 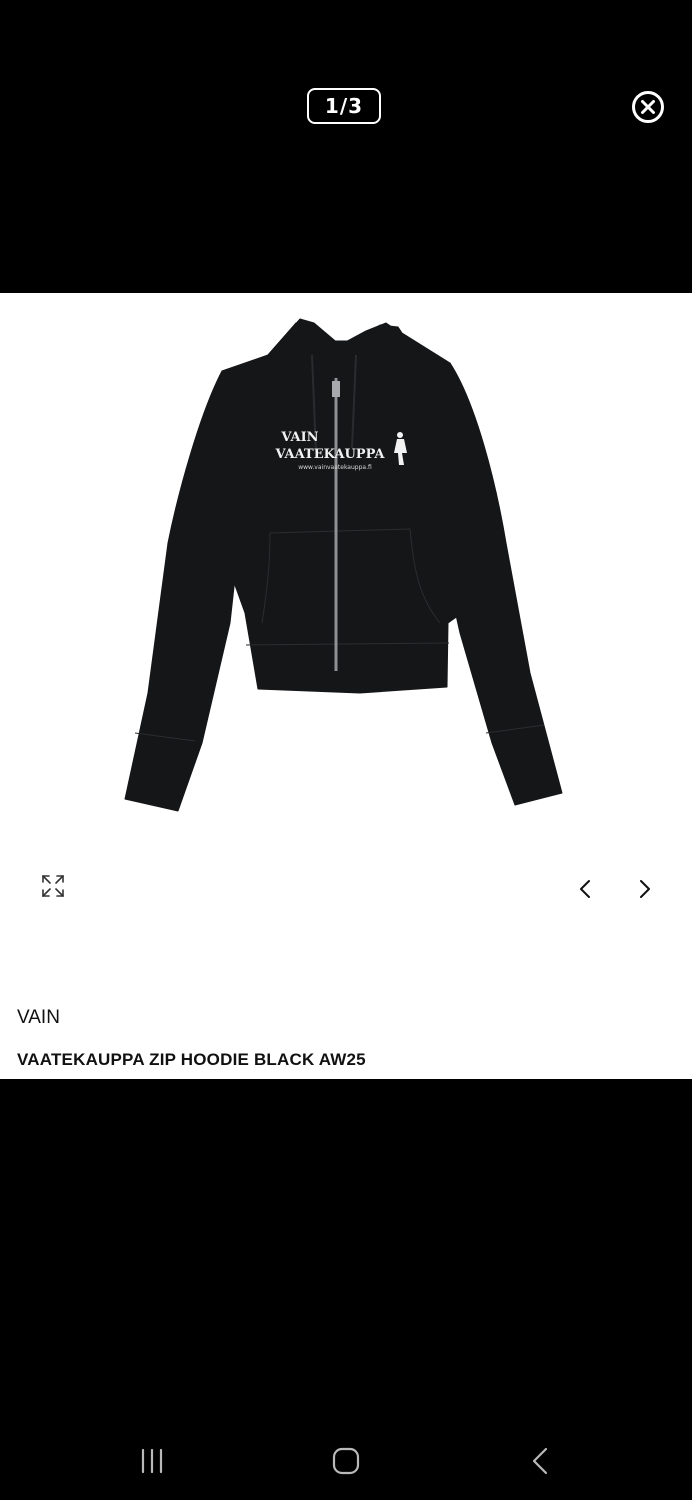 I want to click on image-counter: 1/3, so click(x=344, y=106).